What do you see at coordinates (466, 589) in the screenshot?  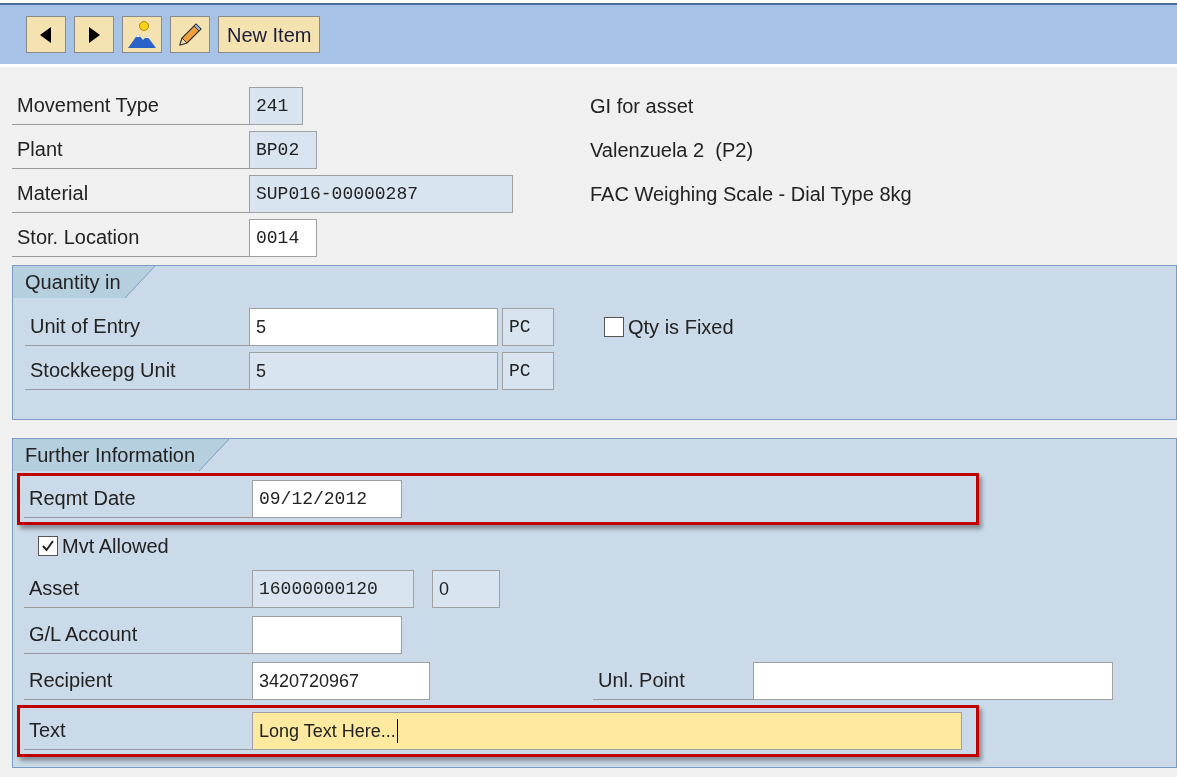 I see `input-field: 0` at bounding box center [466, 589].